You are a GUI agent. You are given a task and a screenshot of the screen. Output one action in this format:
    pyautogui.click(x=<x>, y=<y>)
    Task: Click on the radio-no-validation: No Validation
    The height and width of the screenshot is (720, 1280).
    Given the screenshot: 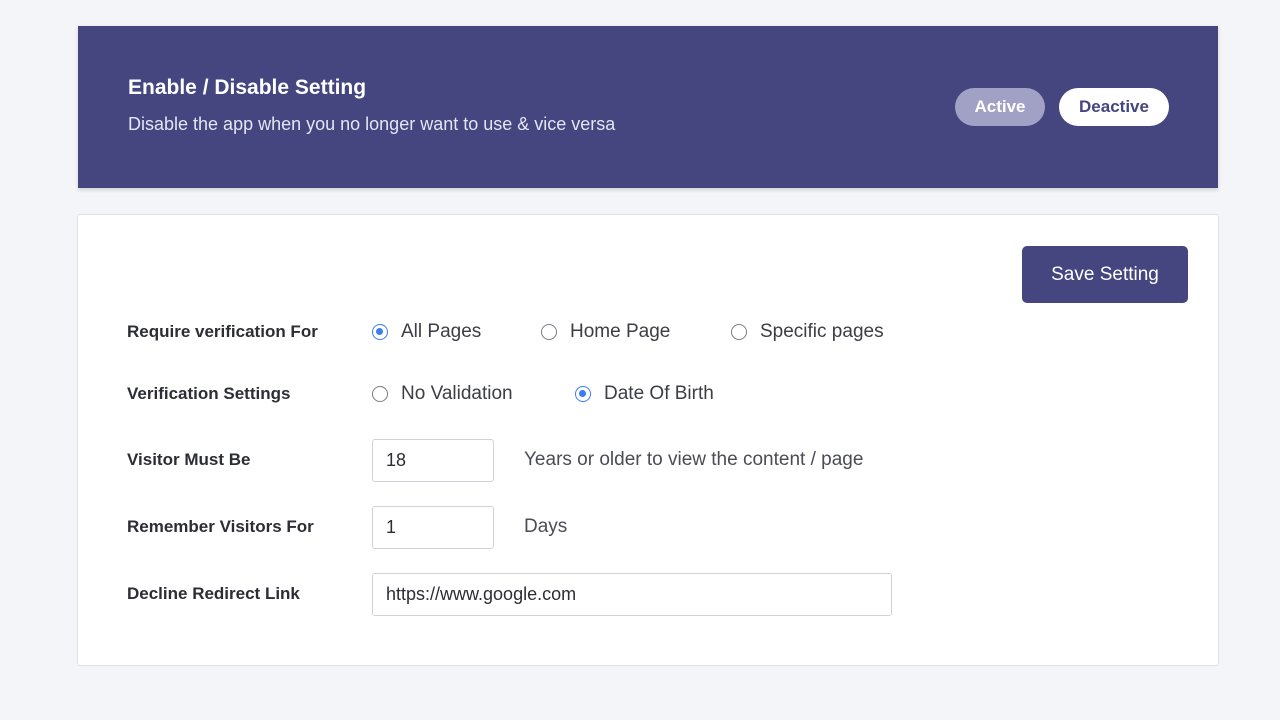 What is the action you would take?
    pyautogui.click(x=442, y=394)
    